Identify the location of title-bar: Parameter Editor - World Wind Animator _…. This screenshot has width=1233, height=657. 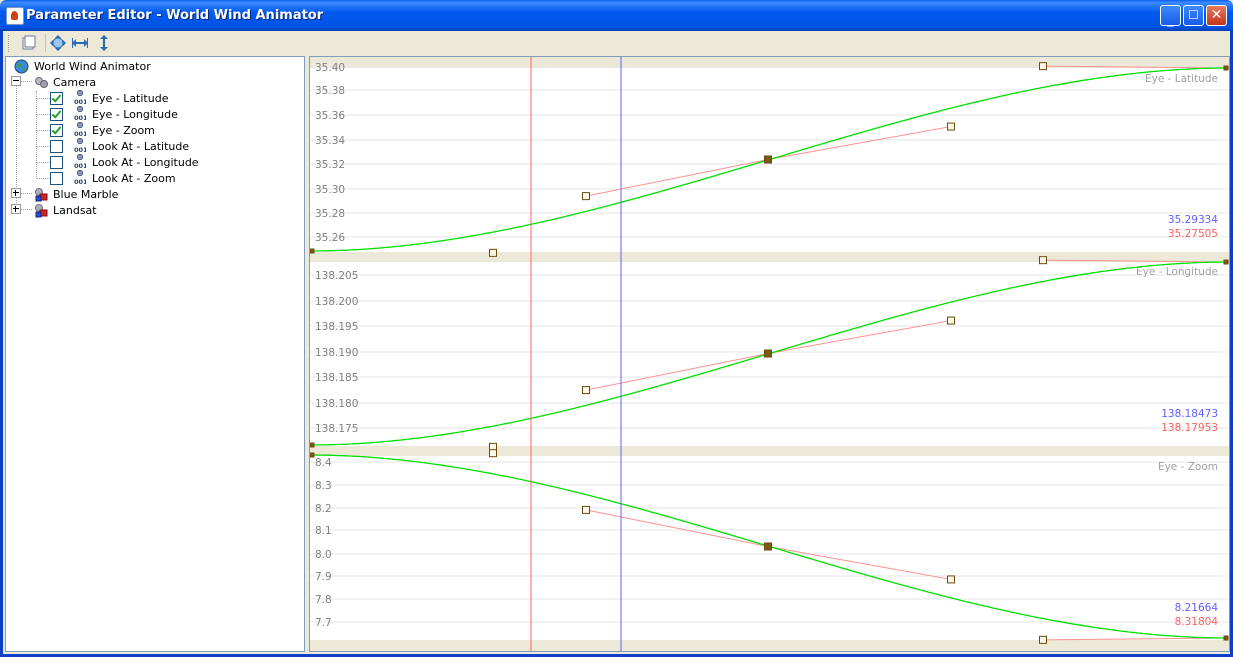
(616, 15).